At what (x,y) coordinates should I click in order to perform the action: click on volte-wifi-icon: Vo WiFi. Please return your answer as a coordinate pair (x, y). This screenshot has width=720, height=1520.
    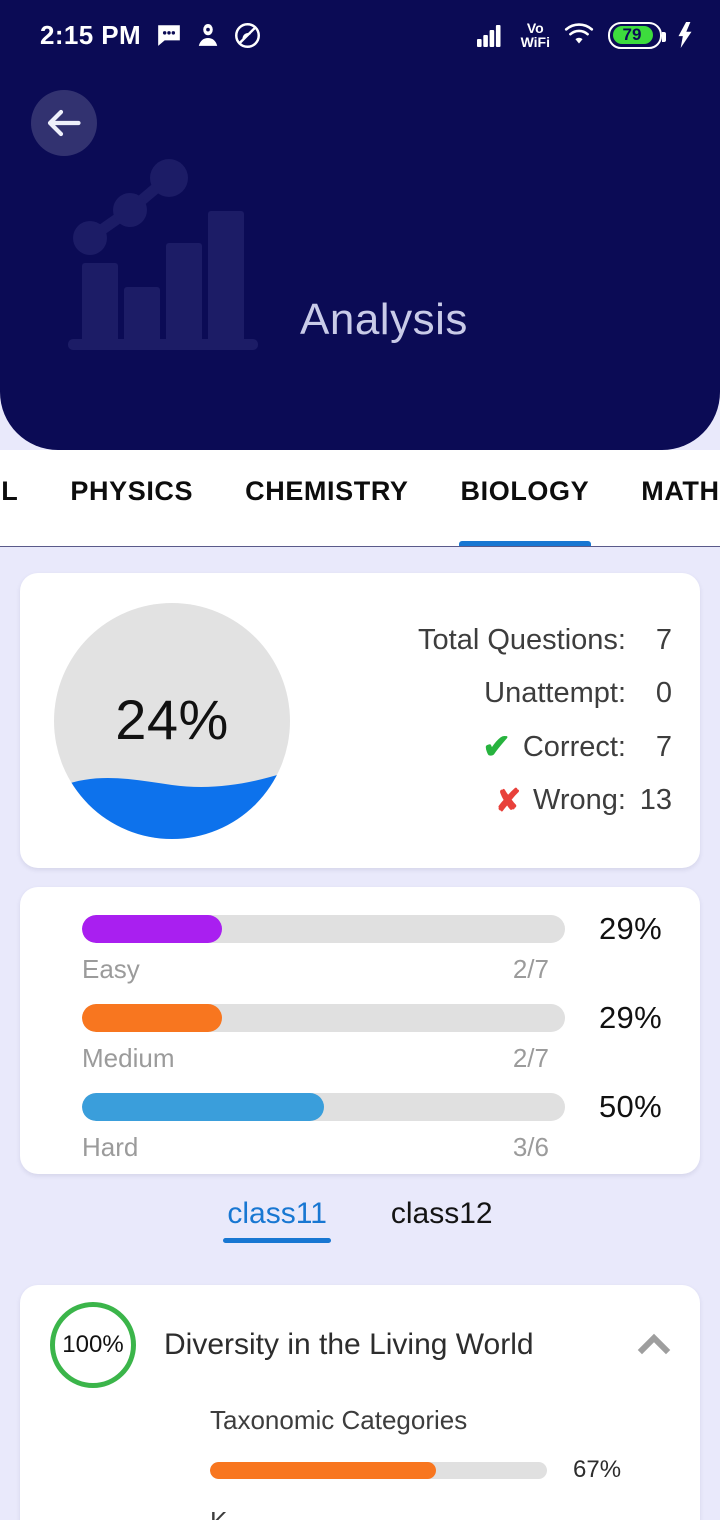
    Looking at the image, I should click on (535, 35).